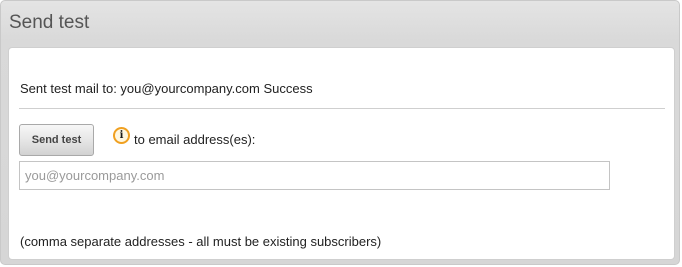  What do you see at coordinates (342, 108) in the screenshot?
I see `divider` at bounding box center [342, 108].